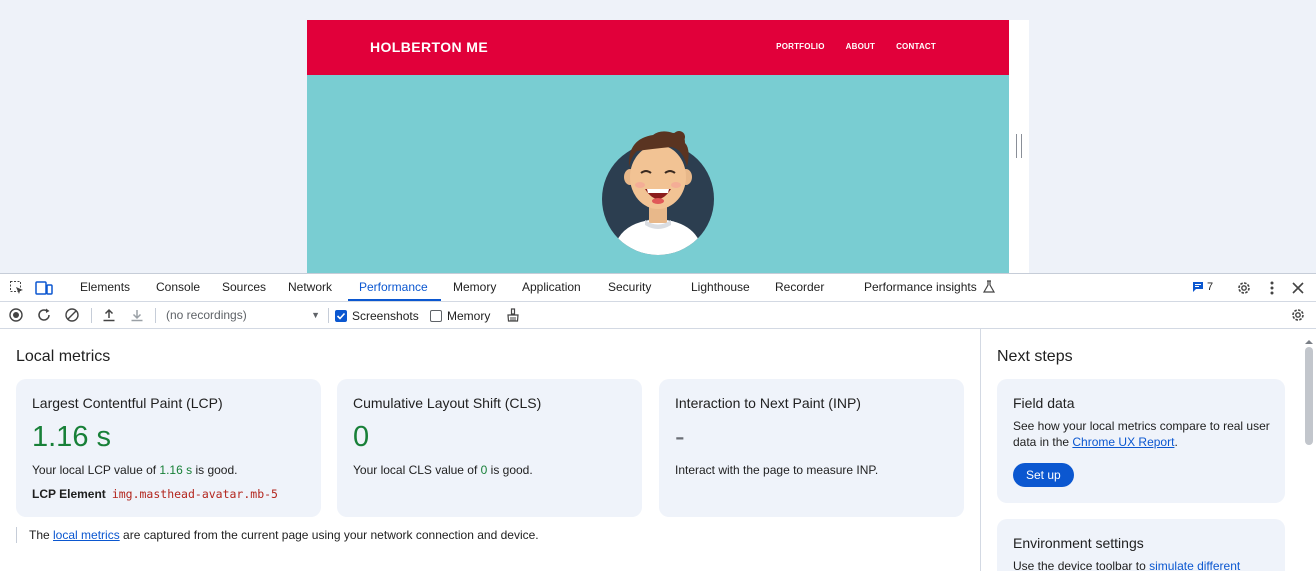  What do you see at coordinates (417, 470) in the screenshot?
I see `cls-desc-text: Your local CLS value of` at bounding box center [417, 470].